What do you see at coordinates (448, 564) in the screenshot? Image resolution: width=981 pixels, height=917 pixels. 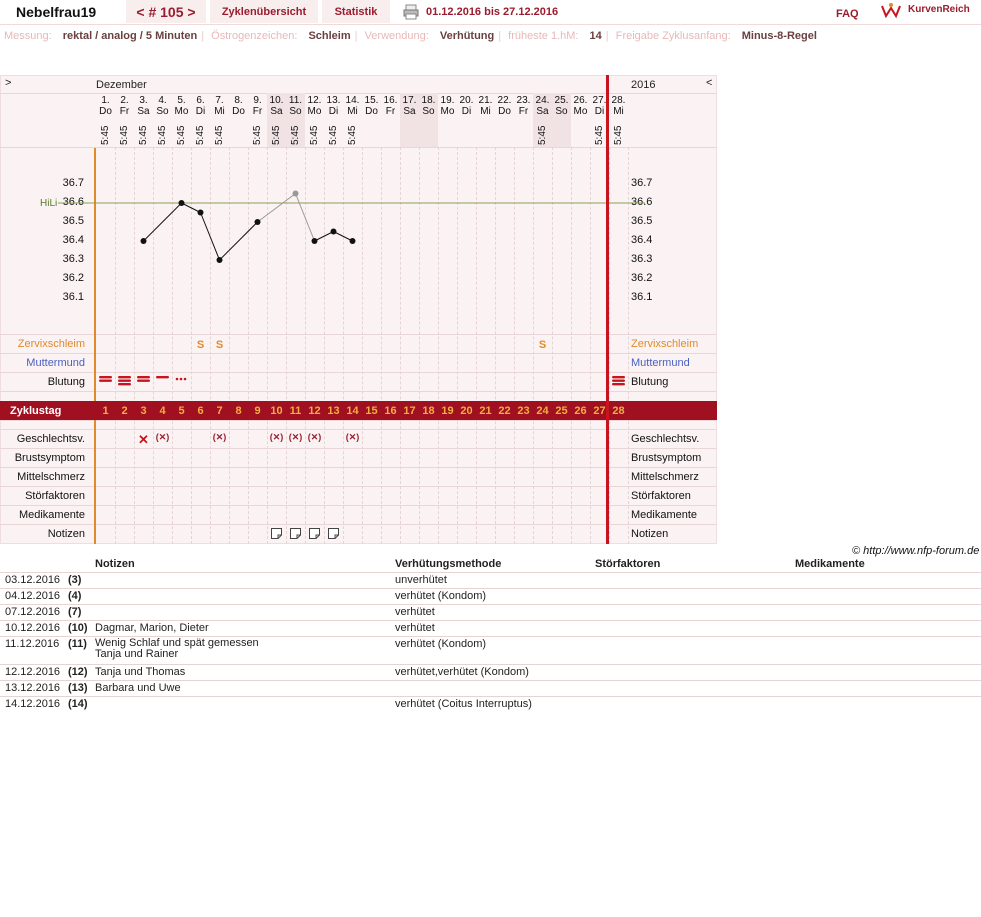 I see `method-header: Verhütungsmethode` at bounding box center [448, 564].